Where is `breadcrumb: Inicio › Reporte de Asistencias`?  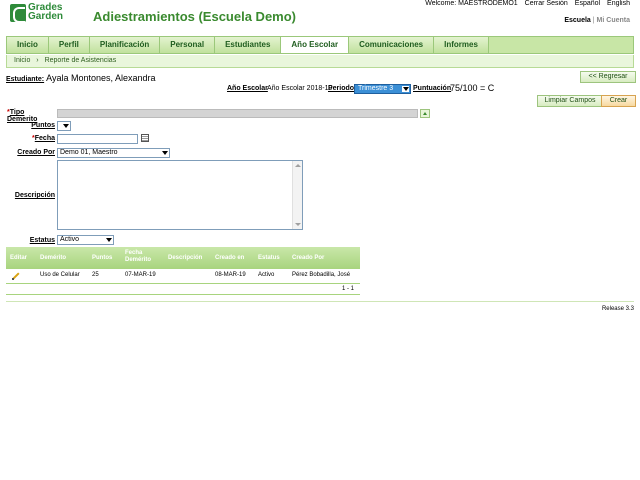
breadcrumb: Inicio › Reporte de Asistencias is located at coordinates (320, 61).